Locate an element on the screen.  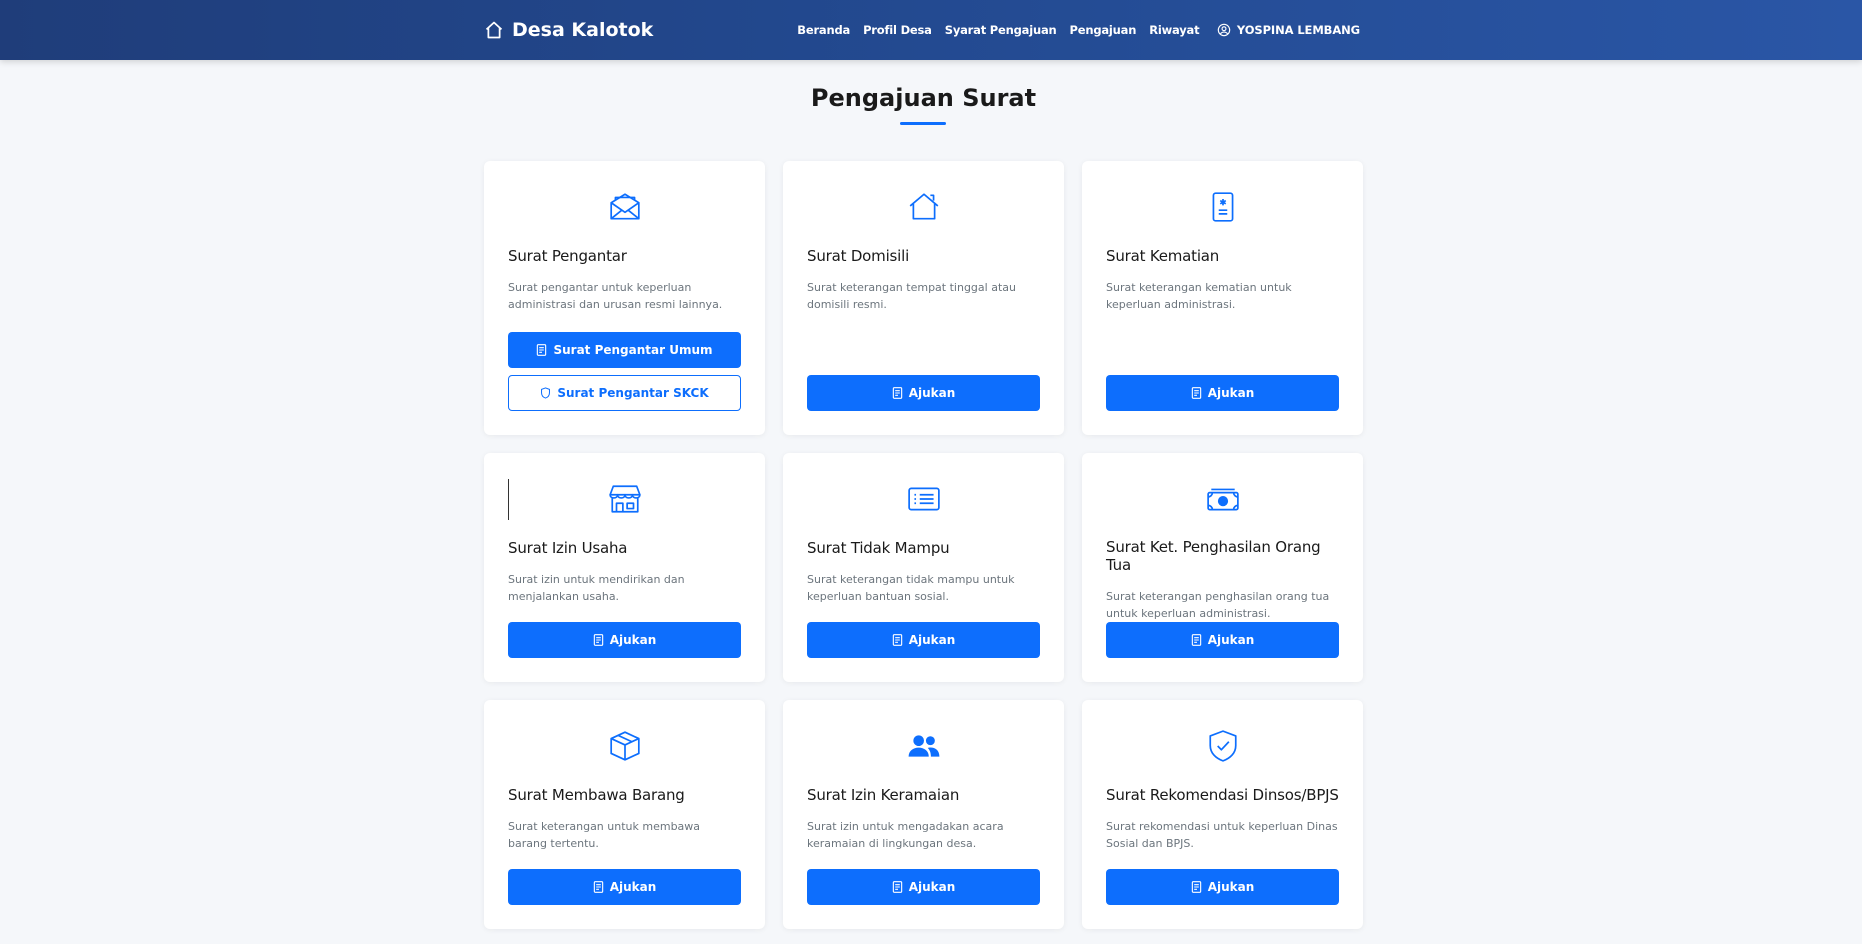
nav-link-profil-desa: Profil Desa is located at coordinates (897, 30).